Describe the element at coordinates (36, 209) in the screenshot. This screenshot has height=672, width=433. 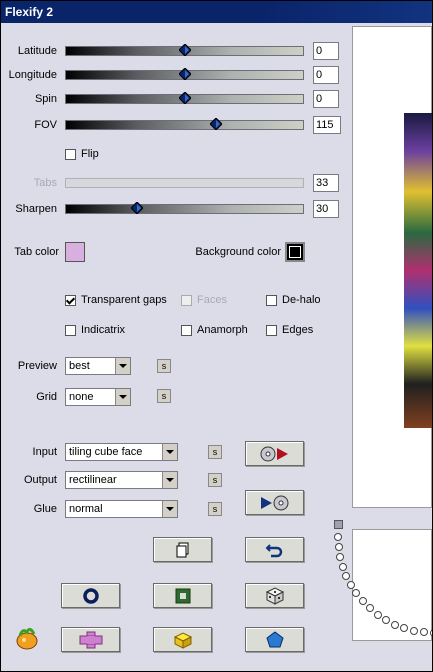
I see `slider-label-sharpen: Sharpen` at that location.